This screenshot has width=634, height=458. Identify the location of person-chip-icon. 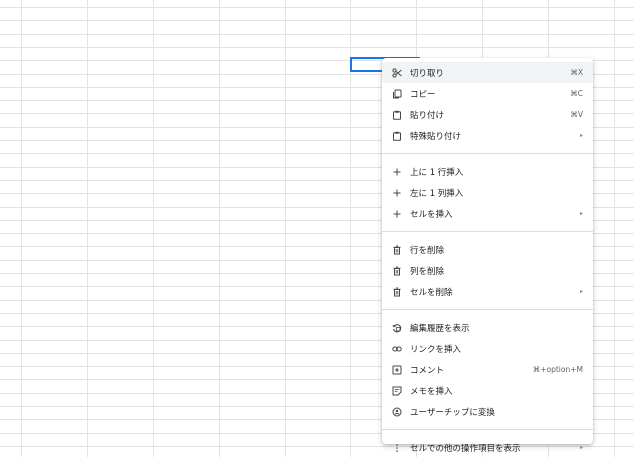
(397, 412).